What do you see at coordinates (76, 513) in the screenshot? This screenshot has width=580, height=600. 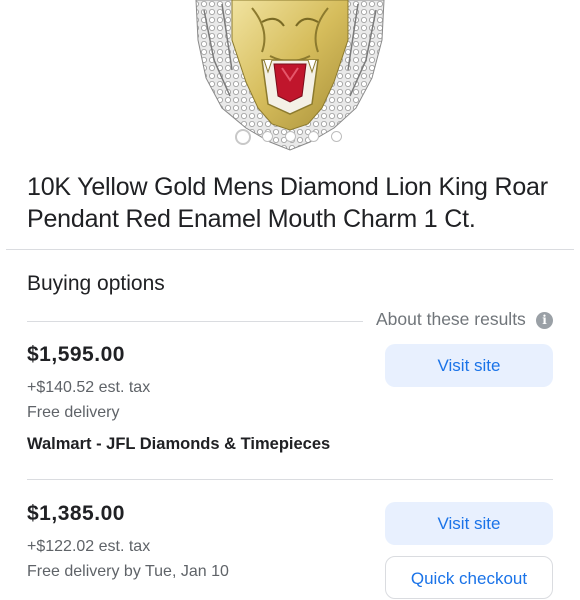 I see `offer-price: $1,385.00` at bounding box center [76, 513].